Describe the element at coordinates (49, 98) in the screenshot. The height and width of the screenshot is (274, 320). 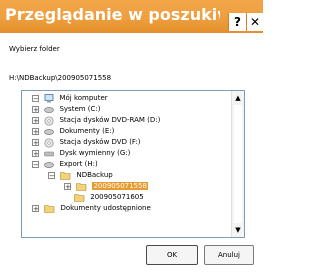
I see `computer-icon` at that location.